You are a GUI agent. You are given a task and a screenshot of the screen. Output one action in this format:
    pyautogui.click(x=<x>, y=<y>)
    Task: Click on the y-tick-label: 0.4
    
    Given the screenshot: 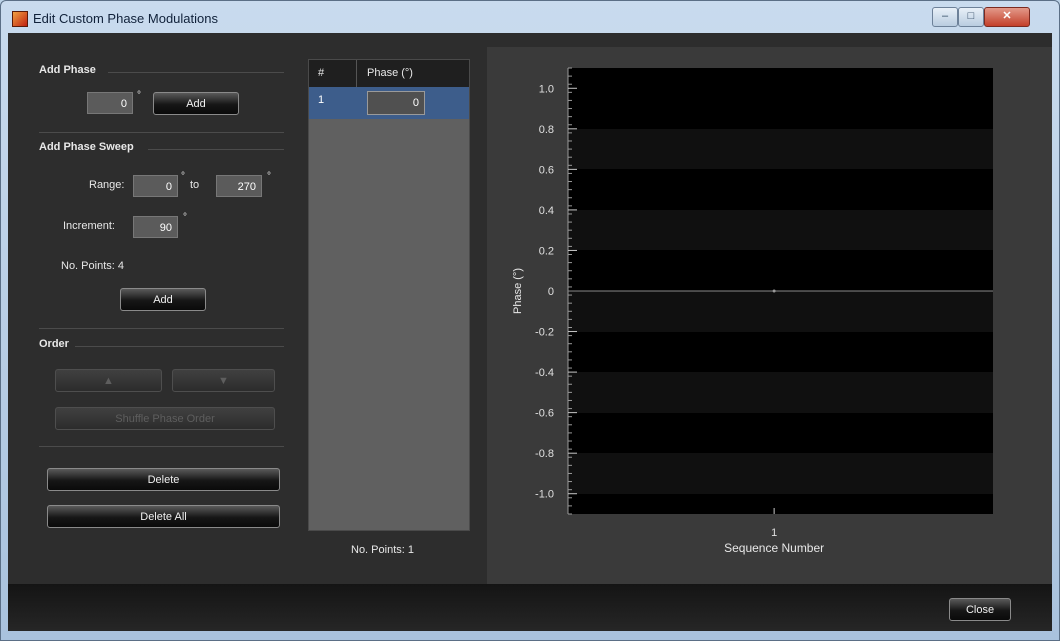 What is the action you would take?
    pyautogui.click(x=546, y=211)
    